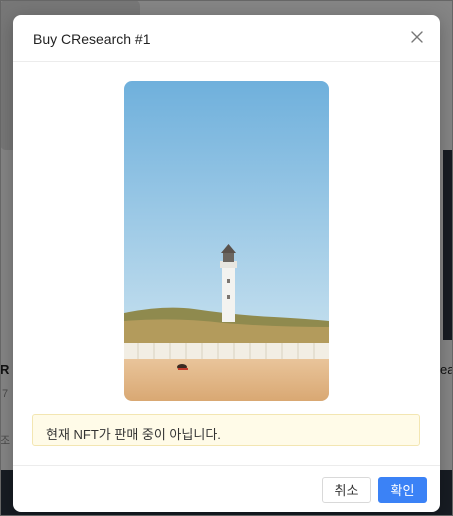  I want to click on notice-text: 현재 NFT가 판매 중이 아닙니다., so click(133, 434).